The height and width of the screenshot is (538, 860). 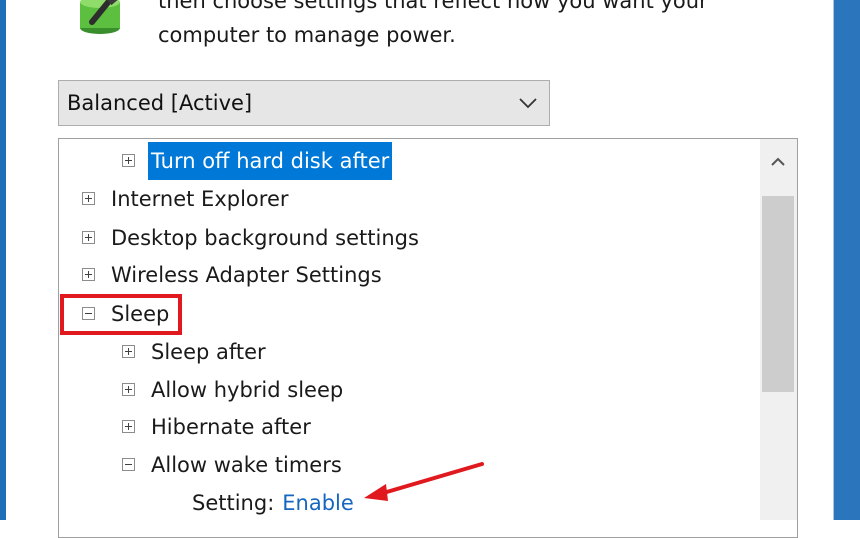 What do you see at coordinates (128, 464) in the screenshot?
I see `minus-box-icon` at bounding box center [128, 464].